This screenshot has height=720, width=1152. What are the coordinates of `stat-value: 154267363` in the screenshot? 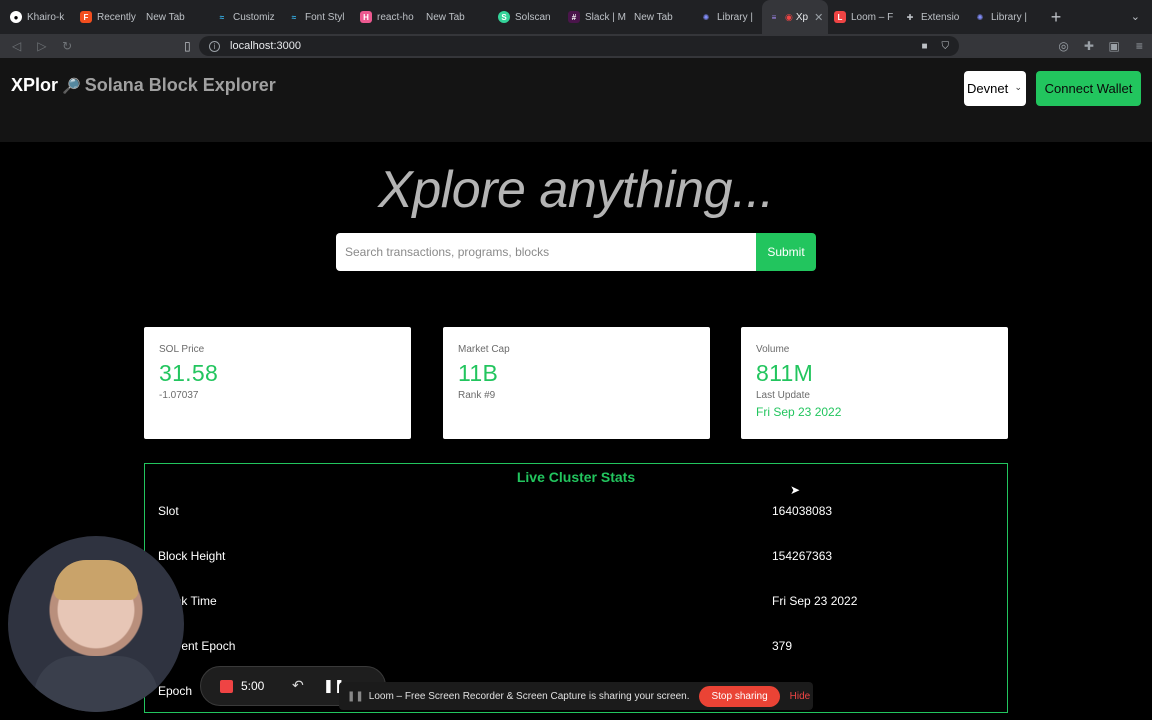 It's located at (802, 556).